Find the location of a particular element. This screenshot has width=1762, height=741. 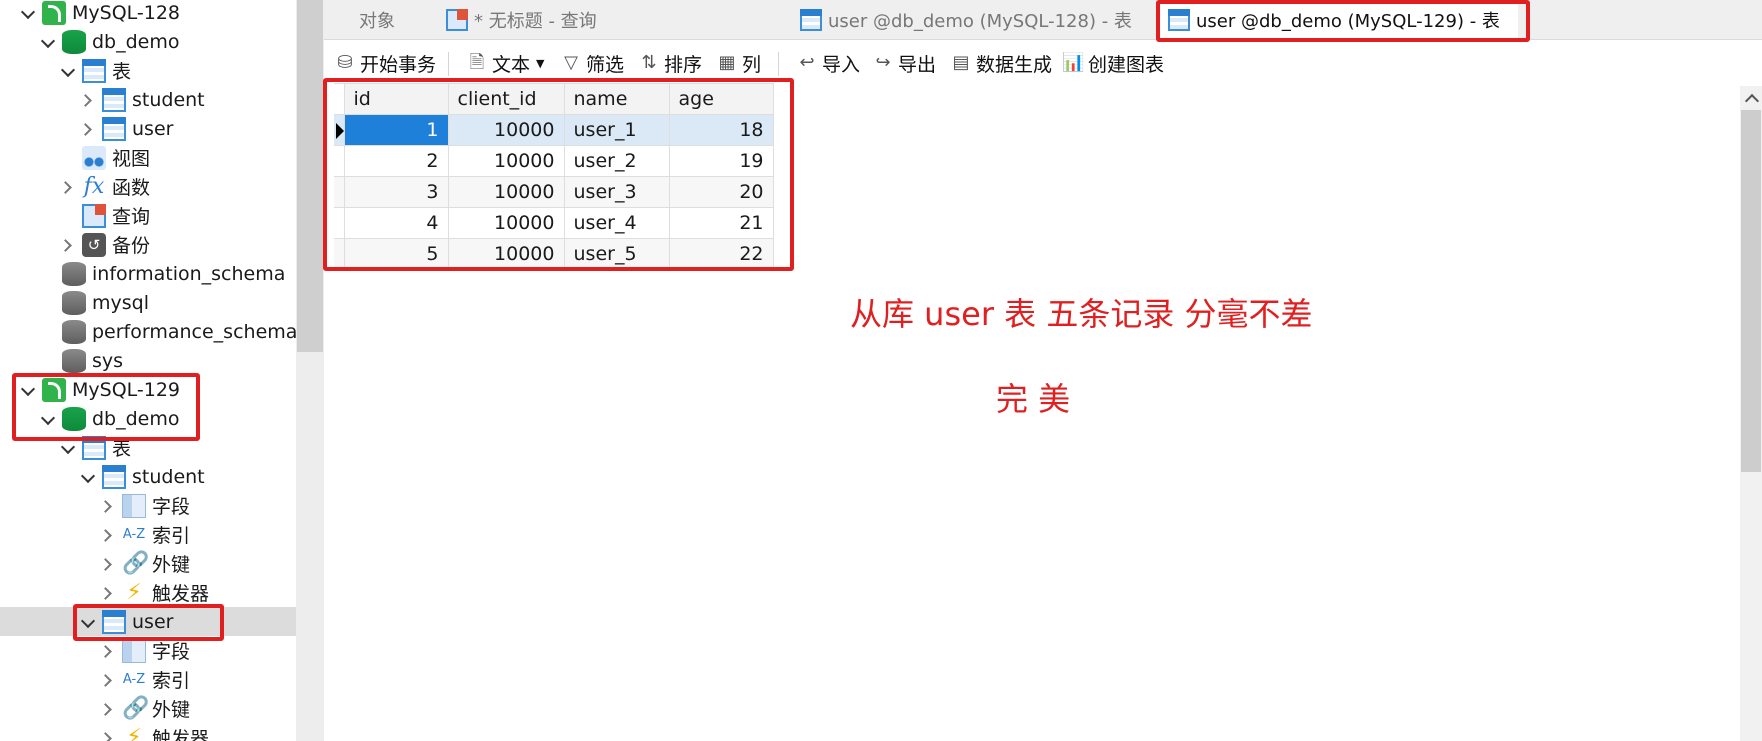

filter-button: ▽ 筛选 is located at coordinates (592, 63).